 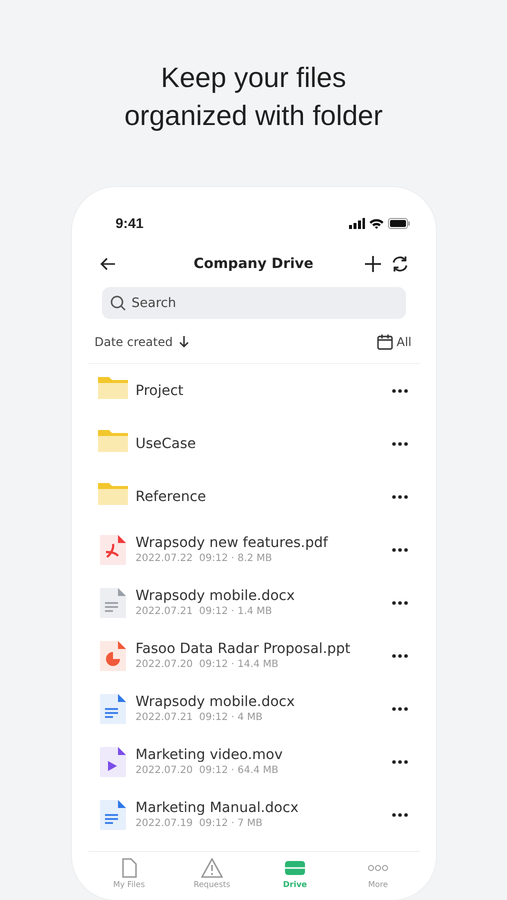 What do you see at coordinates (384, 342) in the screenshot?
I see `calendar-icon` at bounding box center [384, 342].